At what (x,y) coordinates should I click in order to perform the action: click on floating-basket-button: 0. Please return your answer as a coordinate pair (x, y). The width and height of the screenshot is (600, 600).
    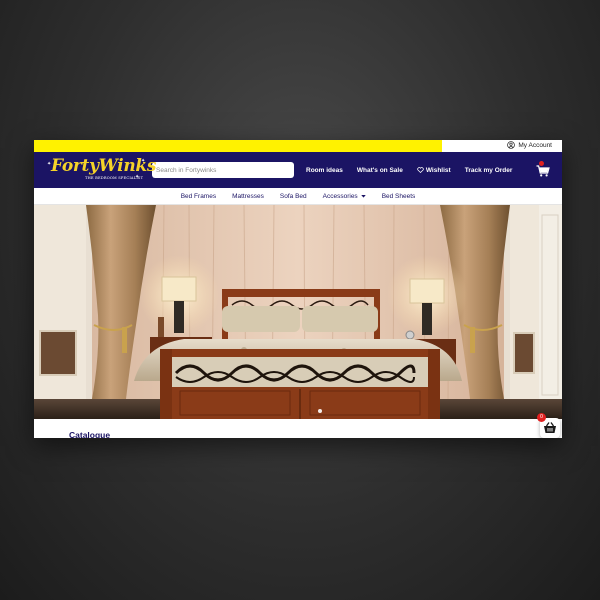
    Looking at the image, I should click on (548, 425).